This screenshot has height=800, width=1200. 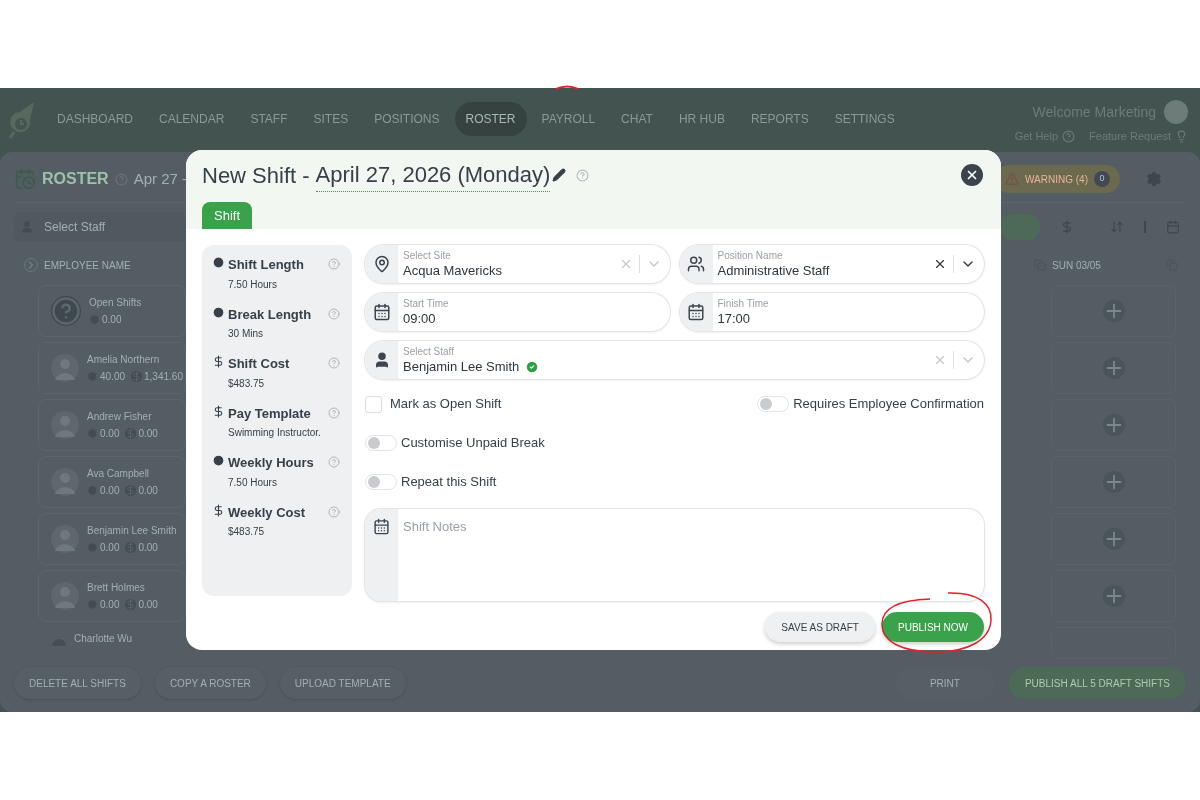 I want to click on notes-icon, so click(x=381, y=526).